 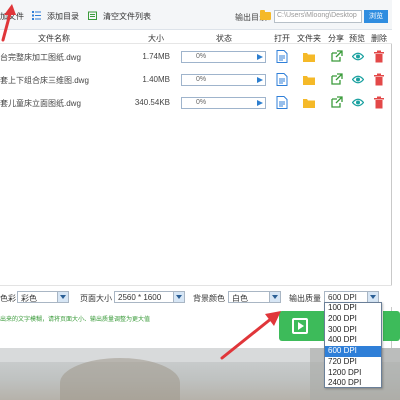 I want to click on page-size-select: 2560 * 1600, so click(x=149, y=297).